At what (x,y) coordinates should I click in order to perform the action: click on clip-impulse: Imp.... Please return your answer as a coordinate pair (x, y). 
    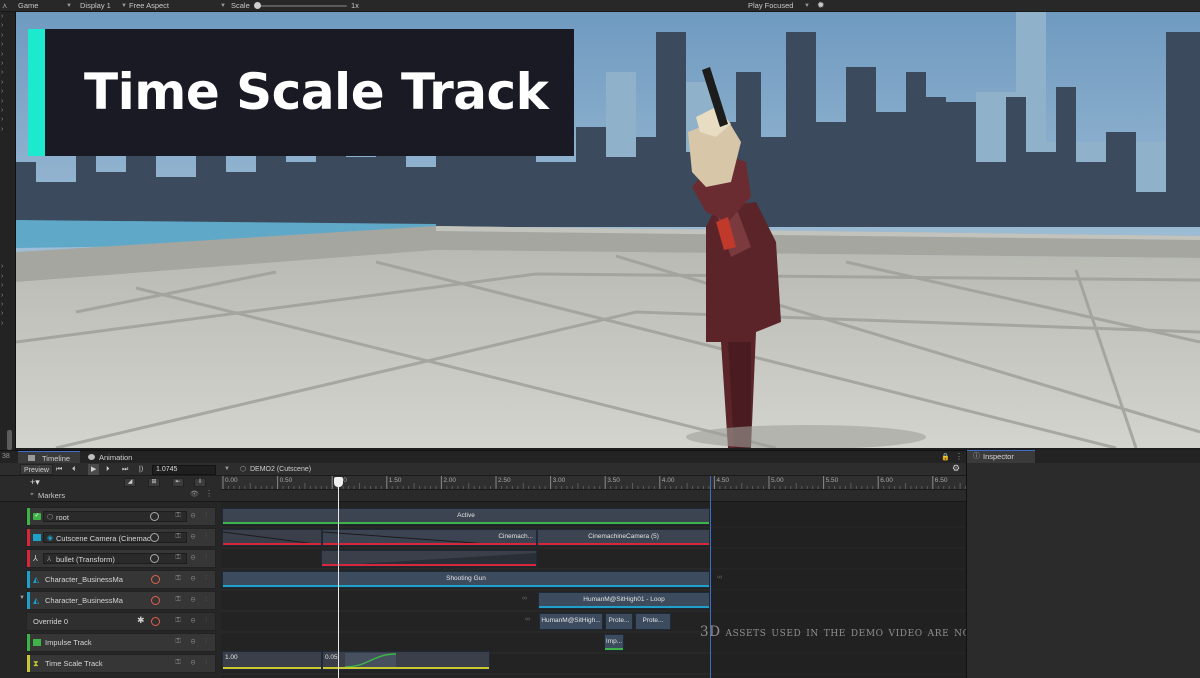
    Looking at the image, I should click on (614, 642).